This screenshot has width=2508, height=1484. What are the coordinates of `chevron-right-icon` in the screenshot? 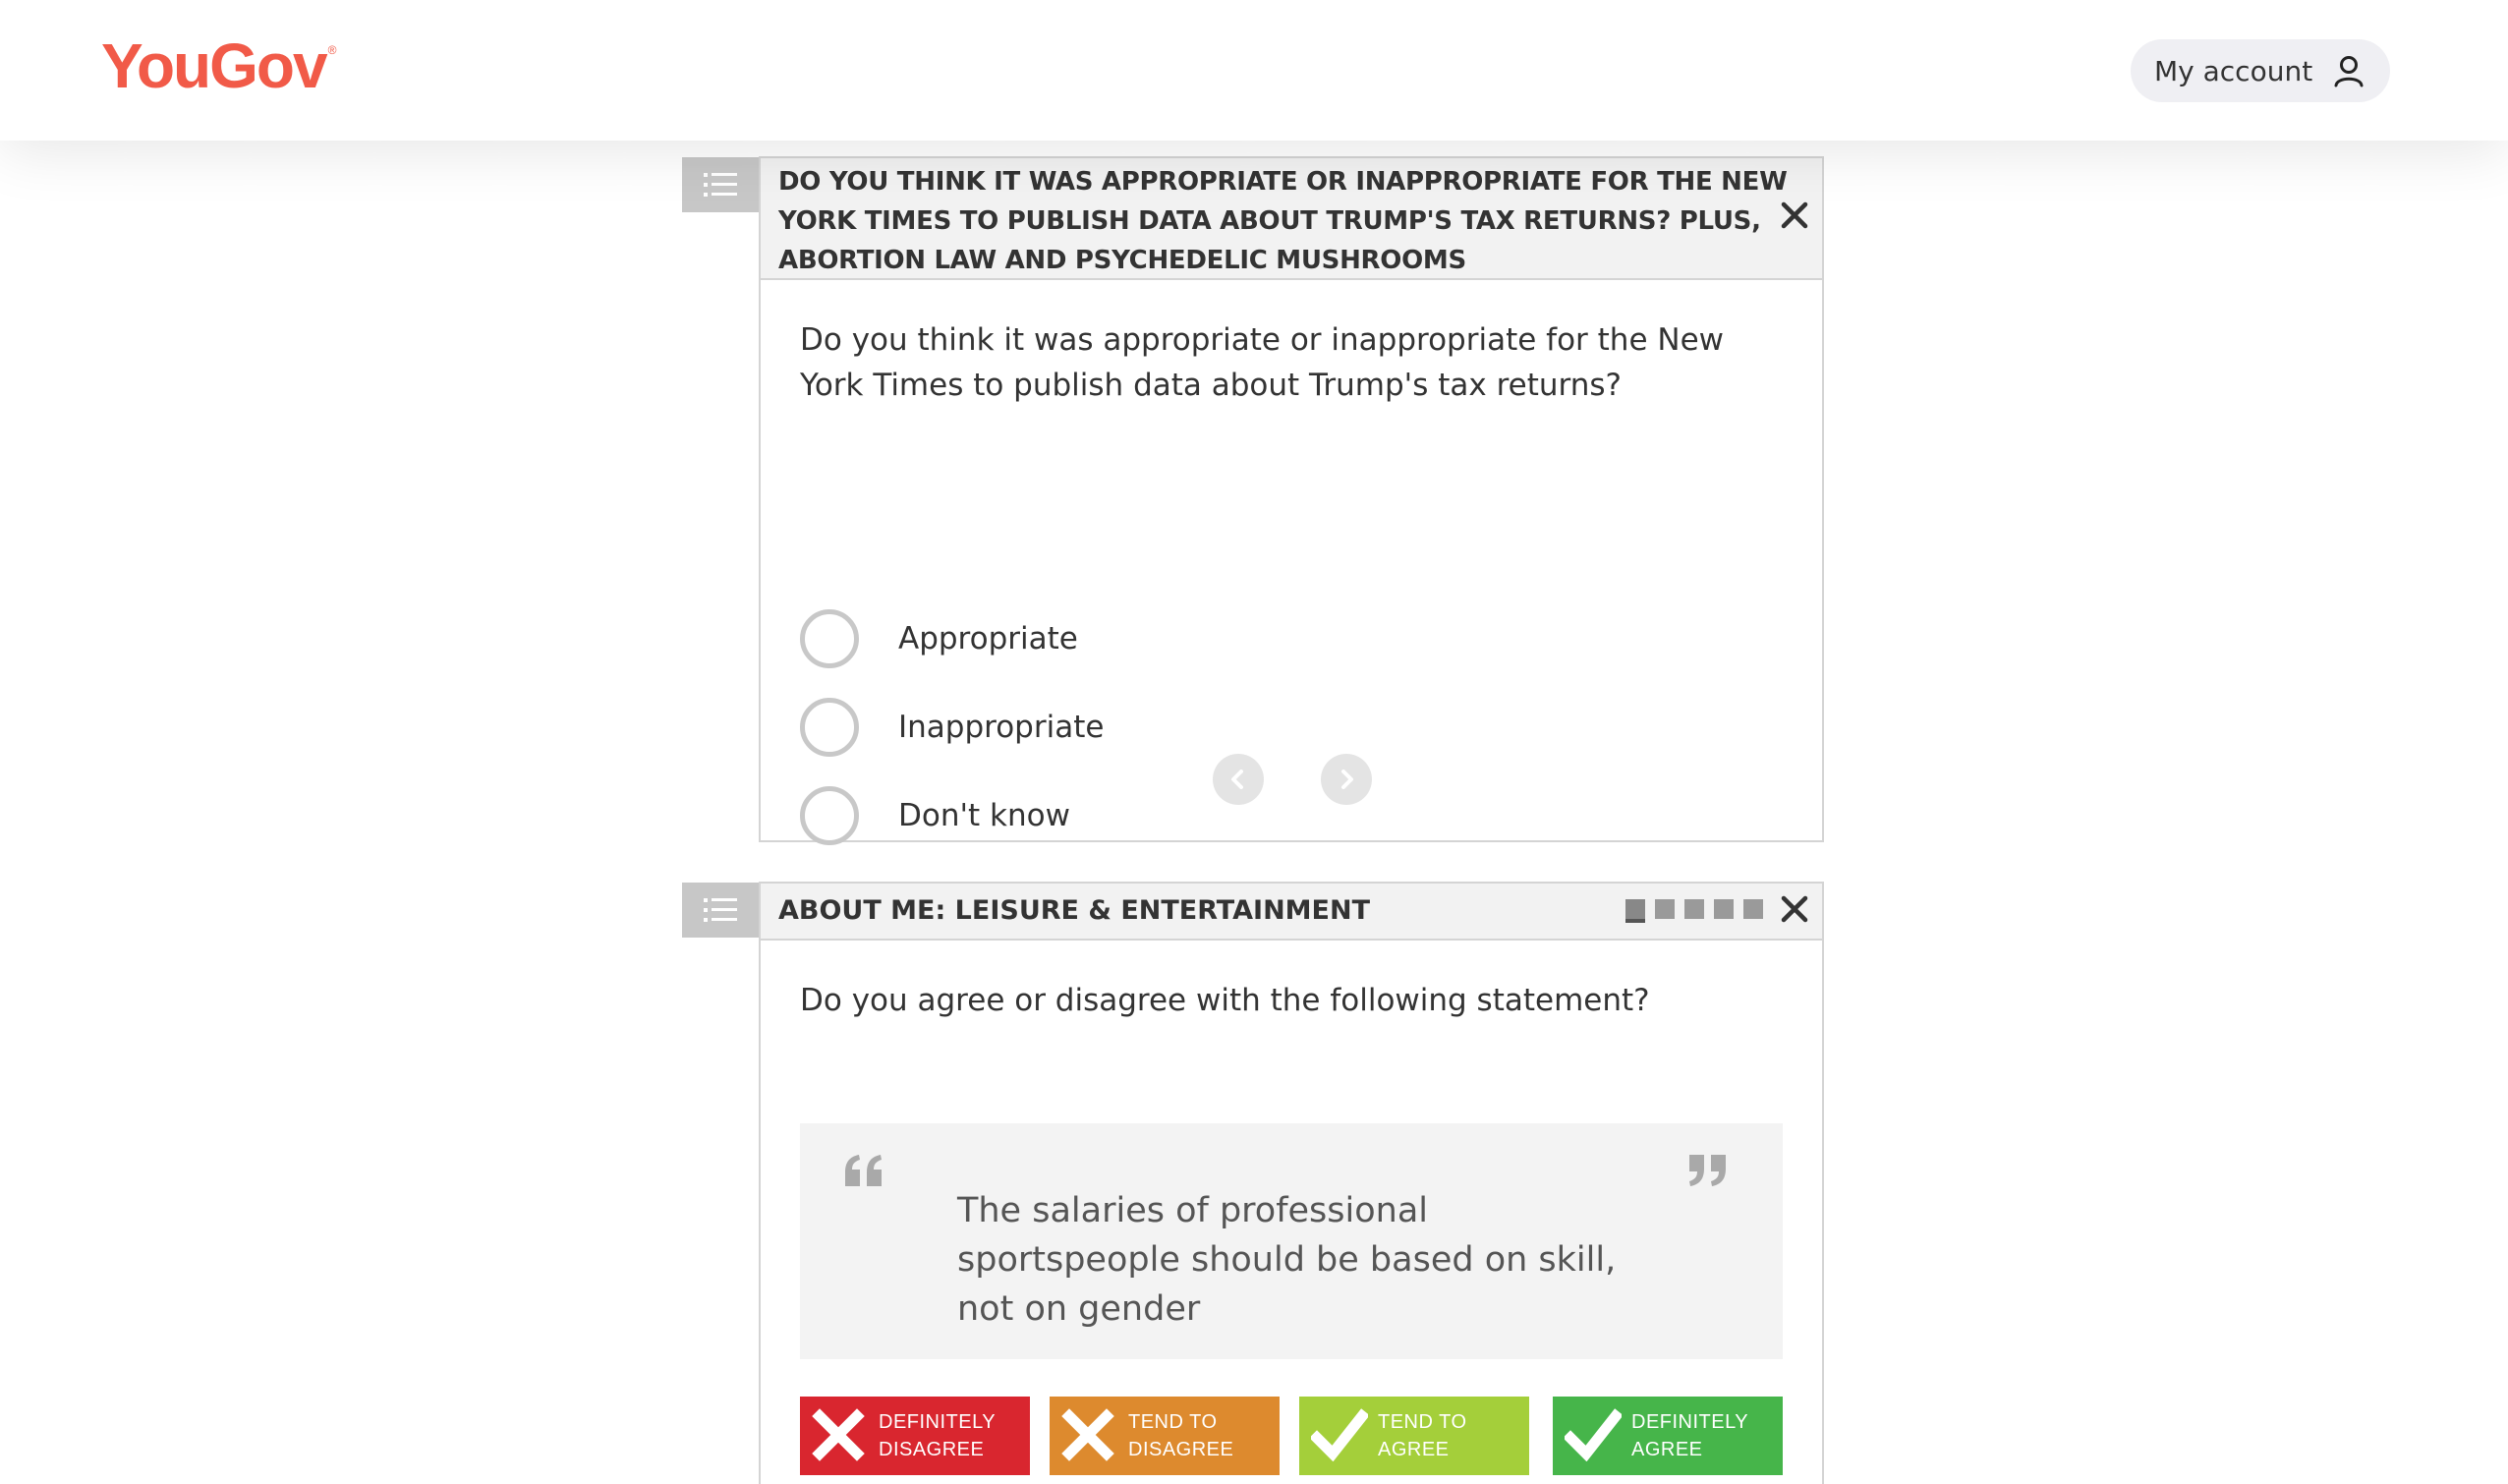 It's located at (1347, 779).